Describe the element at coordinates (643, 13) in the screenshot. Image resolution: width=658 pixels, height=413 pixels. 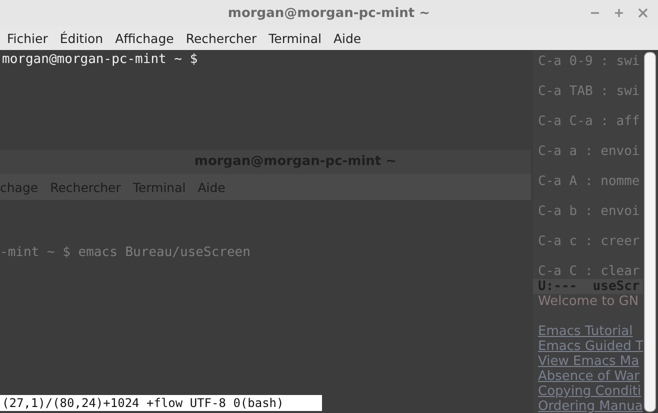
I see `close-icon` at that location.